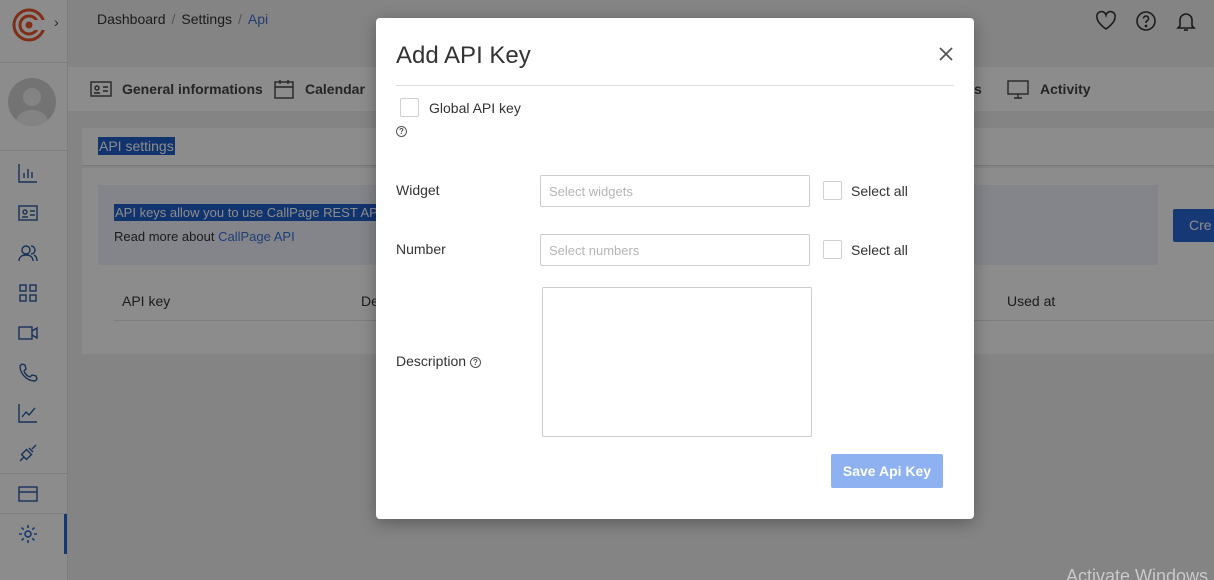 This screenshot has width=1214, height=580. Describe the element at coordinates (887, 471) in the screenshot. I see `save-api-key-button: Save Api Key` at that location.